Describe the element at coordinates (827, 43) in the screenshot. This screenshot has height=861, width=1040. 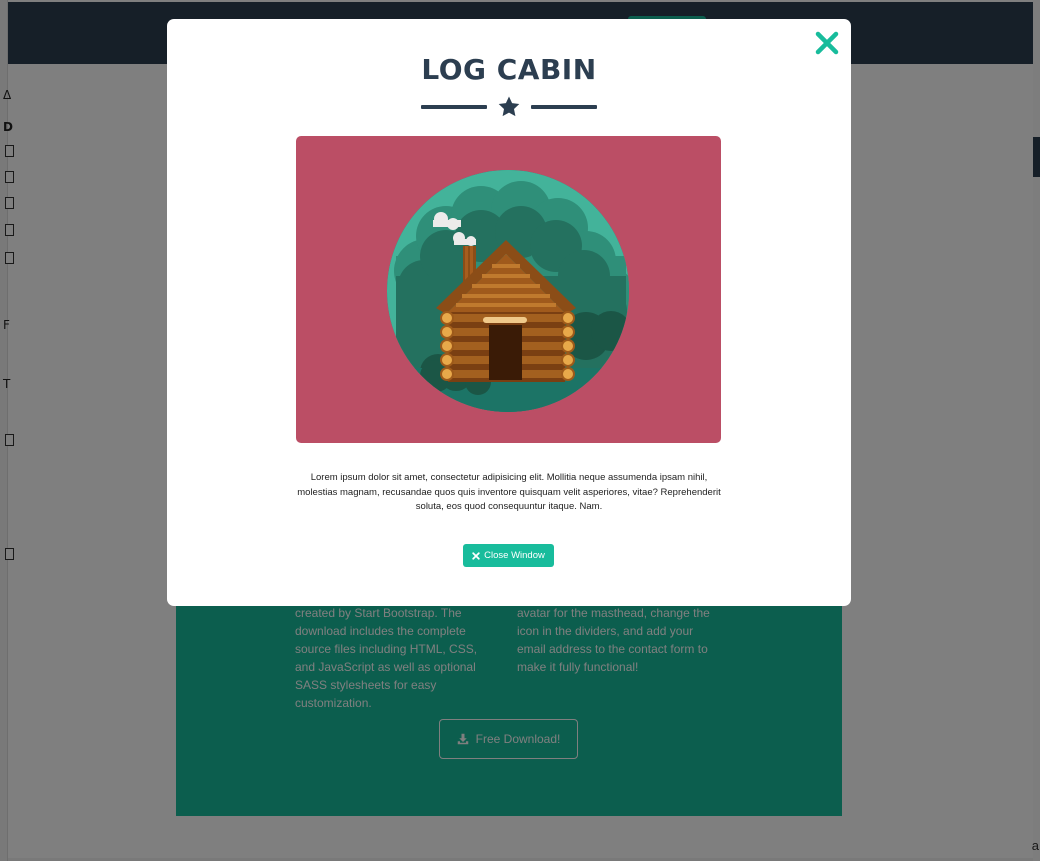
I see `close-icon` at that location.